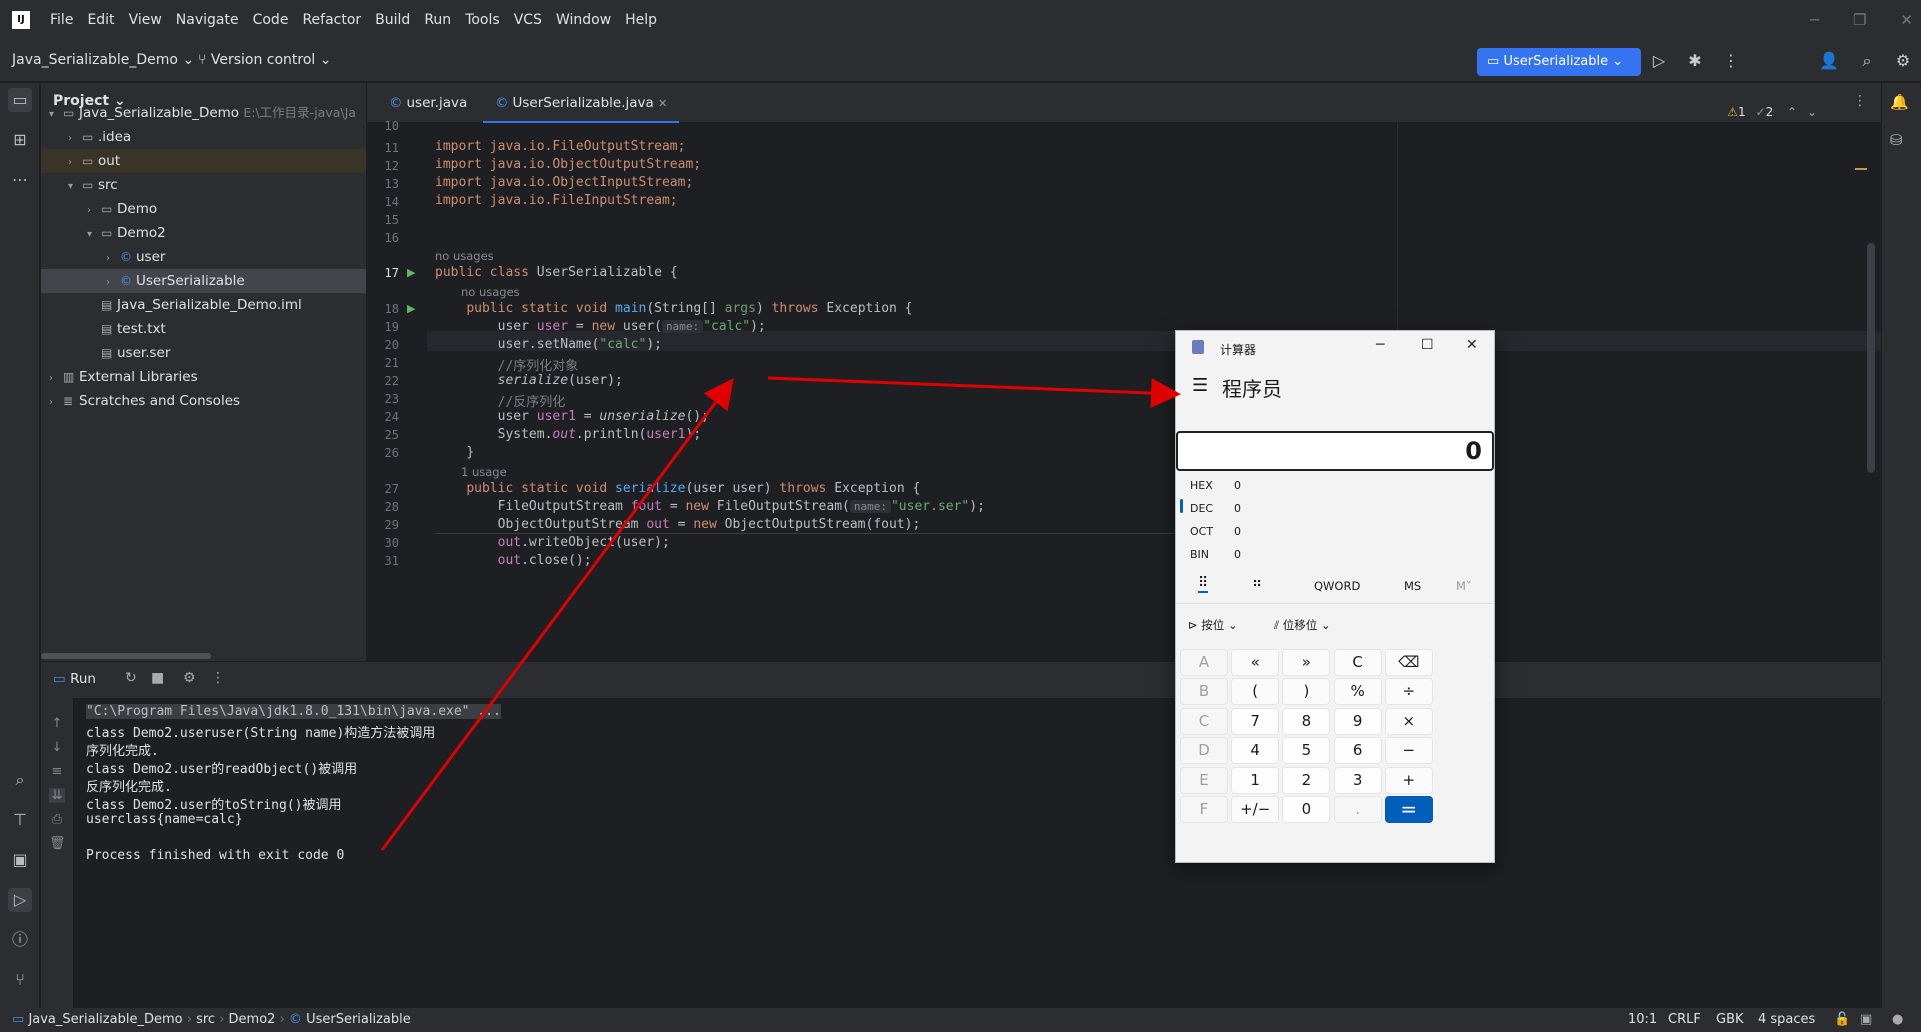  What do you see at coordinates (57, 795) in the screenshot?
I see `scroll-to-end-icon: ⇊` at bounding box center [57, 795].